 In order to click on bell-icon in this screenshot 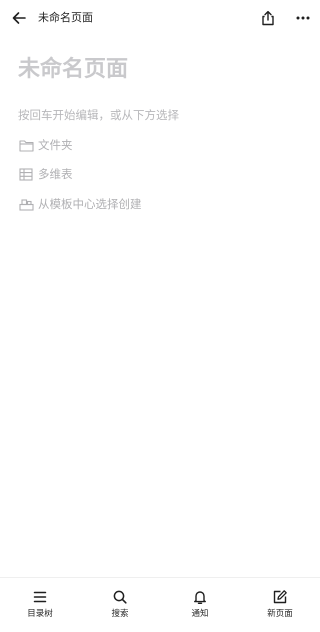, I will do `click(200, 597)`.